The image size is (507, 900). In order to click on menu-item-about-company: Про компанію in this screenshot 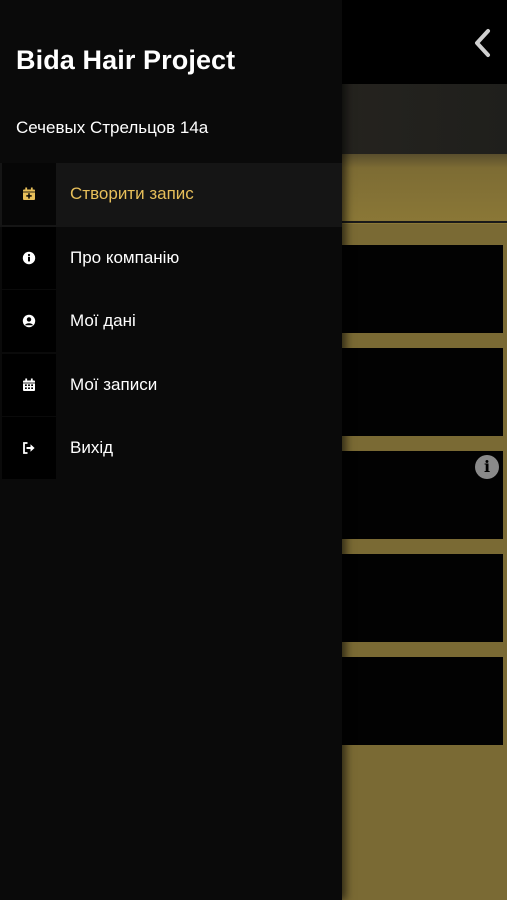, I will do `click(171, 258)`.